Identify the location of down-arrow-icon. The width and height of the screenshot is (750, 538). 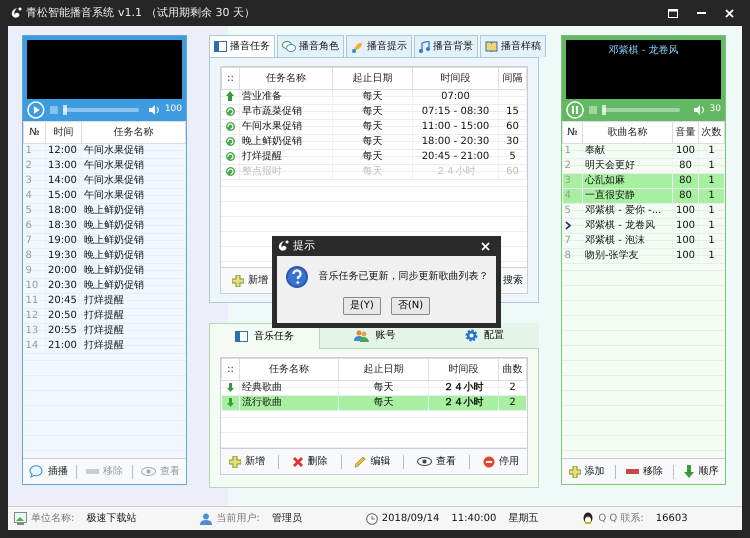
(689, 471).